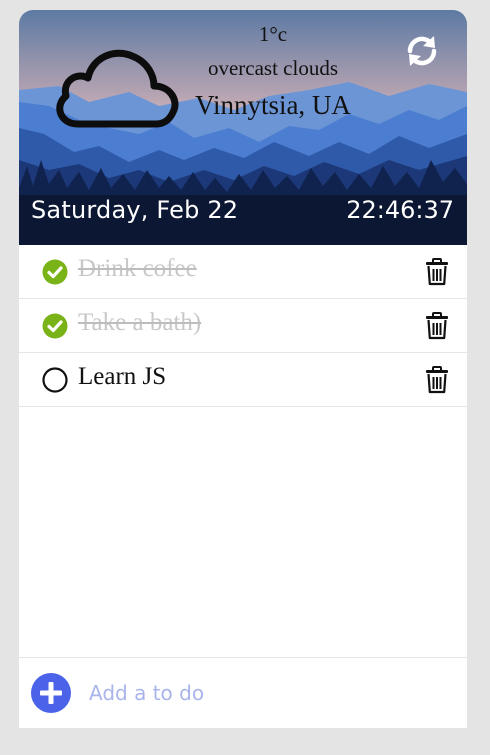 The height and width of the screenshot is (755, 490). I want to click on todo-item: Take a bath), so click(243, 326).